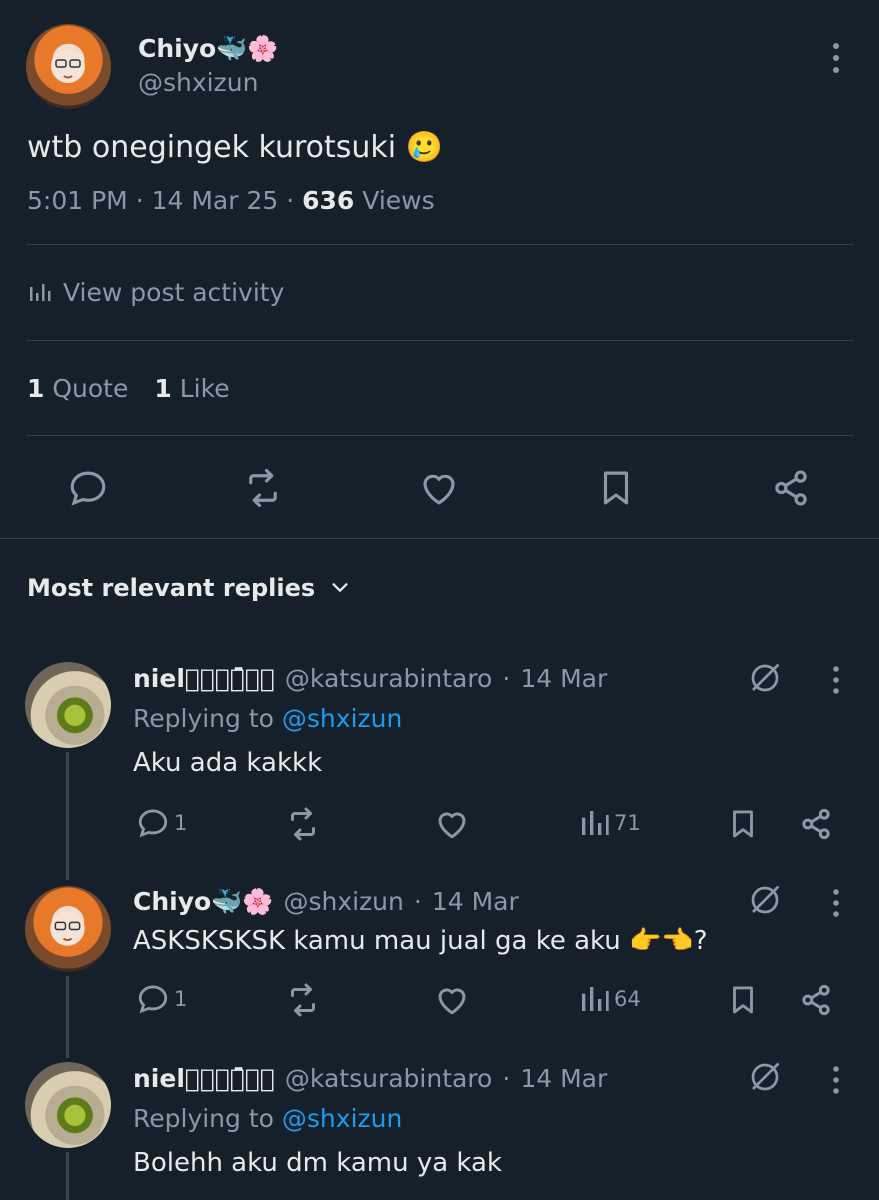 This screenshot has width=879, height=1200. I want to click on replying-to: Replying to @shxizun, so click(267, 1118).